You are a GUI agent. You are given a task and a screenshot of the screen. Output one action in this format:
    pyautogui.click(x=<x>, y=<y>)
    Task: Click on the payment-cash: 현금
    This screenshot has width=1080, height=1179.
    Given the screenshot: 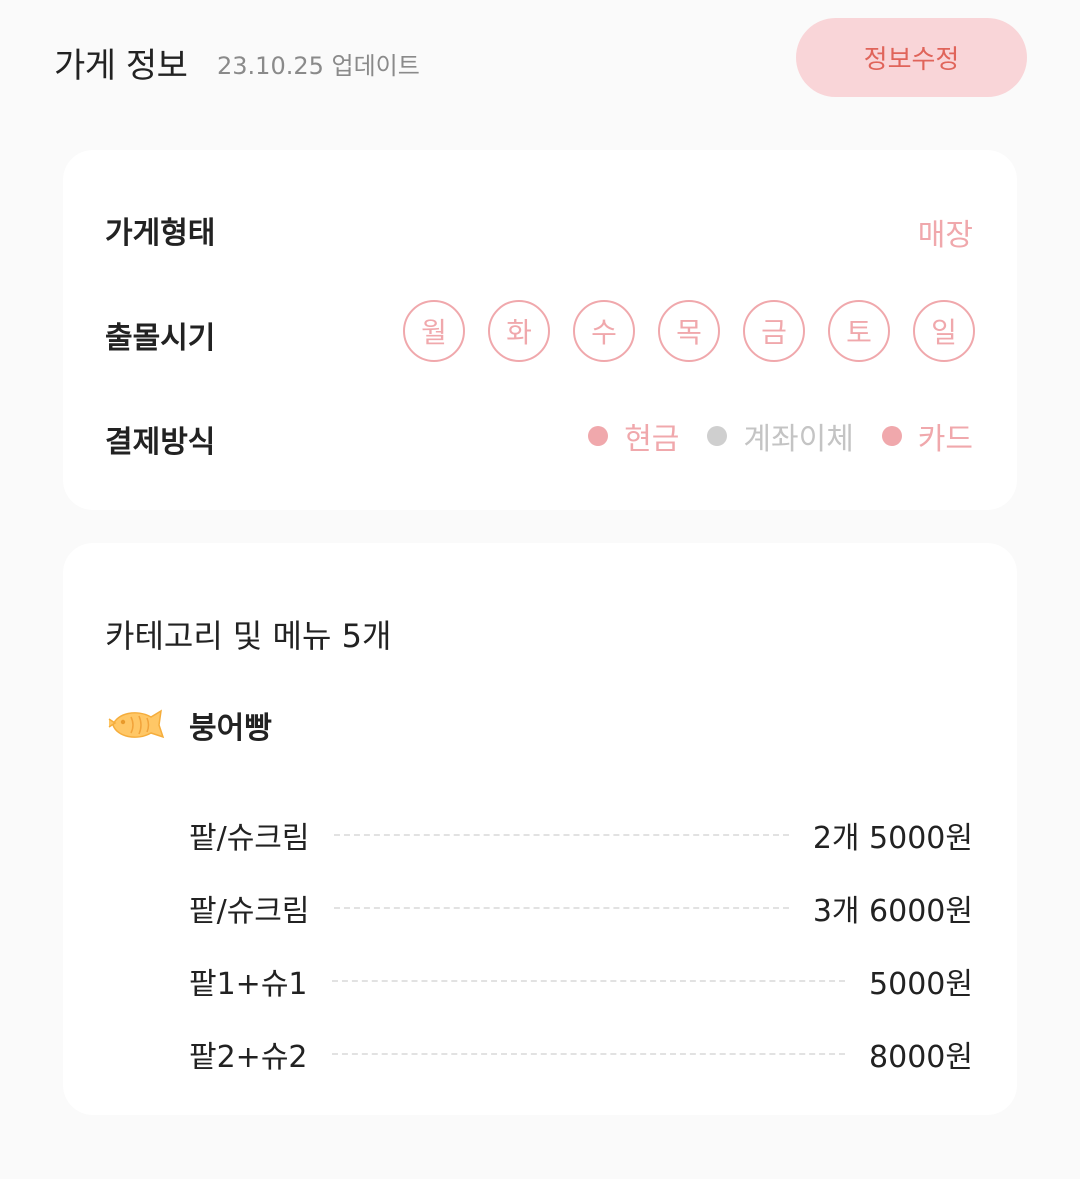 What is the action you would take?
    pyautogui.click(x=633, y=436)
    